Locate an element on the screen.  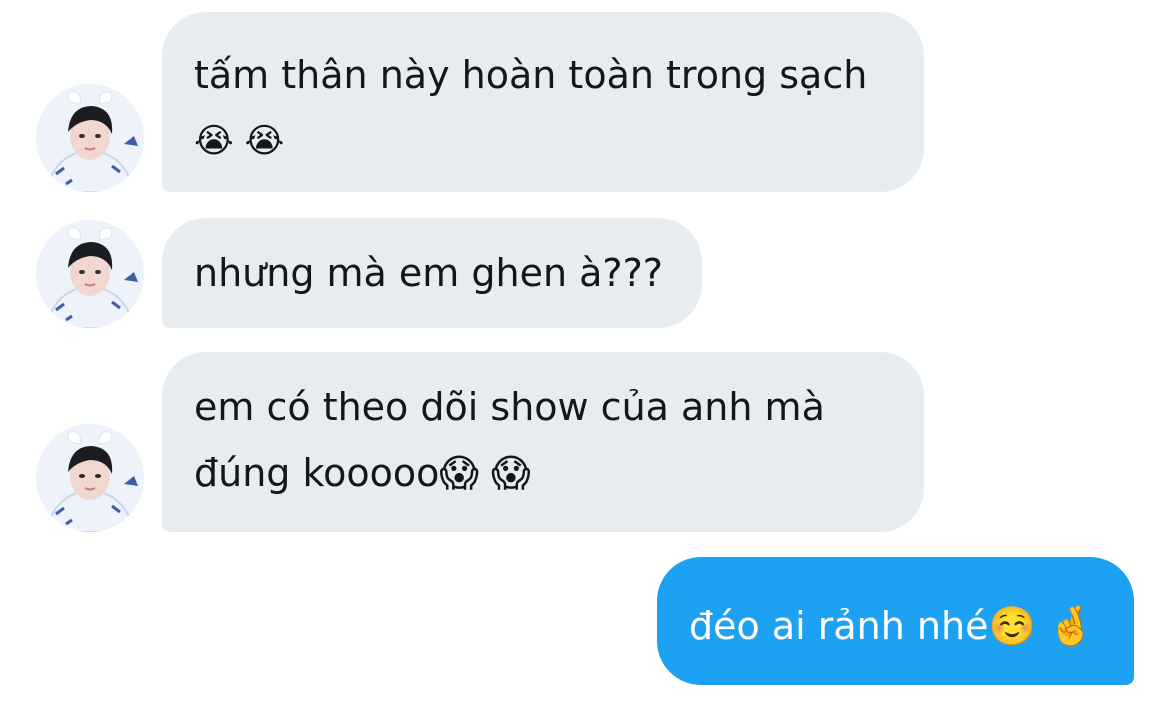
incoming-message: nhưng mà em ghen à??? is located at coordinates (432, 273).